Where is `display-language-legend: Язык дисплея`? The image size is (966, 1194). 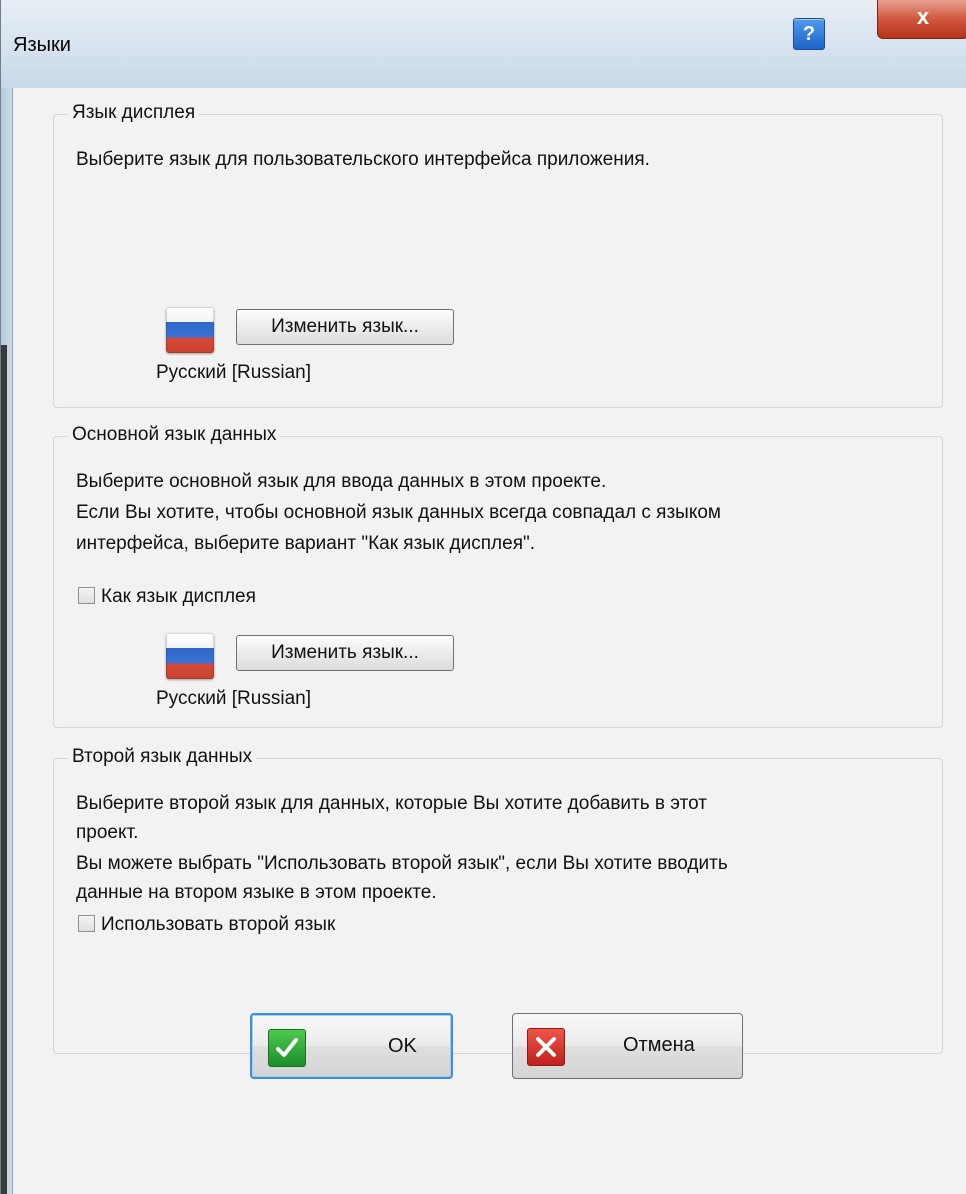 display-language-legend: Язык дисплея is located at coordinates (134, 113).